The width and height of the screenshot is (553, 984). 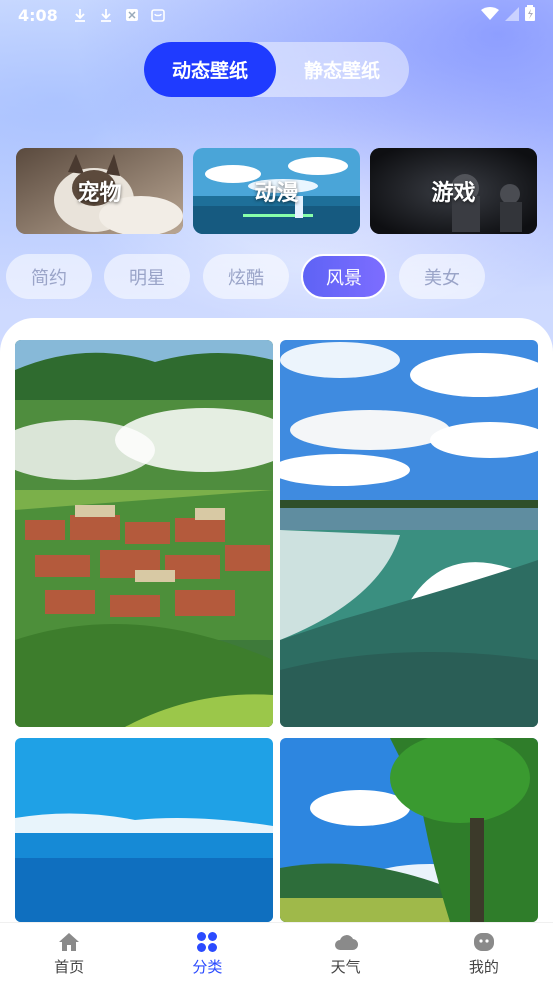 What do you see at coordinates (207, 942) in the screenshot?
I see `grid-icon` at bounding box center [207, 942].